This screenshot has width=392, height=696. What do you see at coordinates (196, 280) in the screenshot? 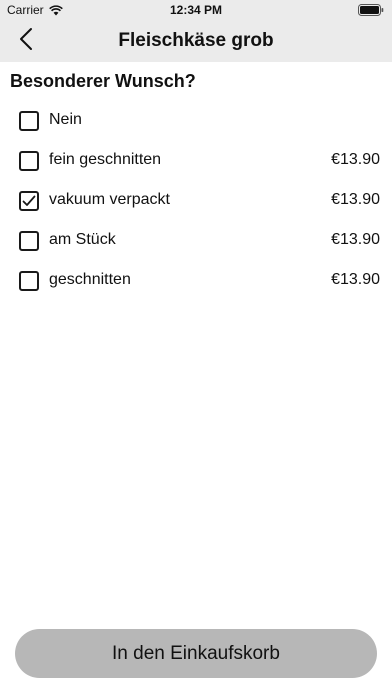
I see `option-row-geschnitten: geschnitten €13.90` at bounding box center [196, 280].